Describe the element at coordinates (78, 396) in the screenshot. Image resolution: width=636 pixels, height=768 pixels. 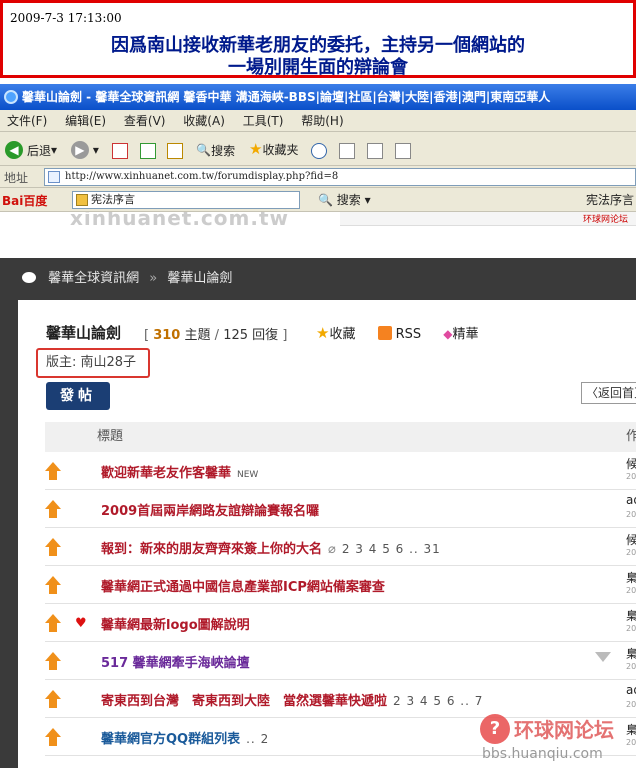
I see `new-post-button: 發帖` at that location.